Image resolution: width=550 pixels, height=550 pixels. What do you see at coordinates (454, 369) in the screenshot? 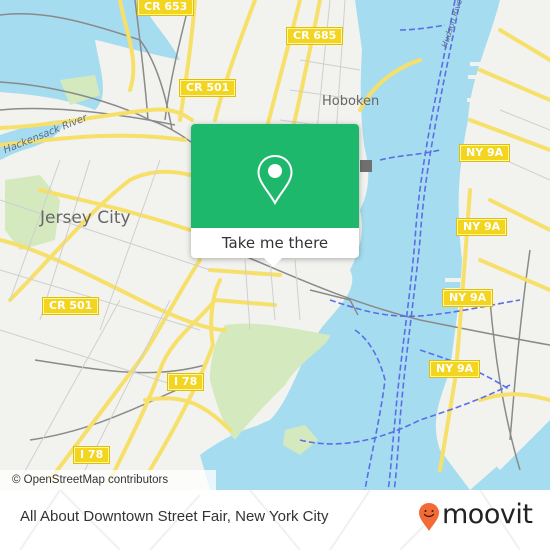
I see `road-shield-ny9a-4: NY 9A` at bounding box center [454, 369].